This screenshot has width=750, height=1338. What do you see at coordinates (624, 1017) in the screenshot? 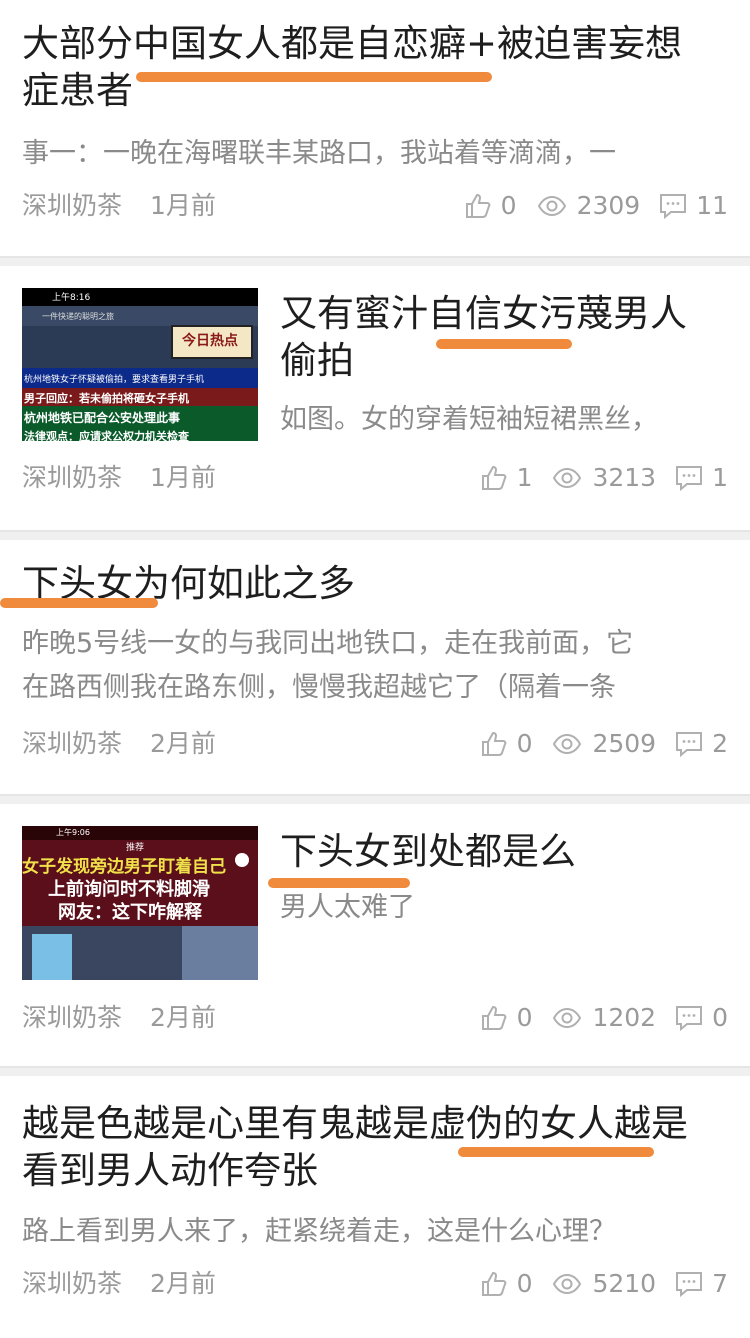
I see `view-count: 1202` at bounding box center [624, 1017].